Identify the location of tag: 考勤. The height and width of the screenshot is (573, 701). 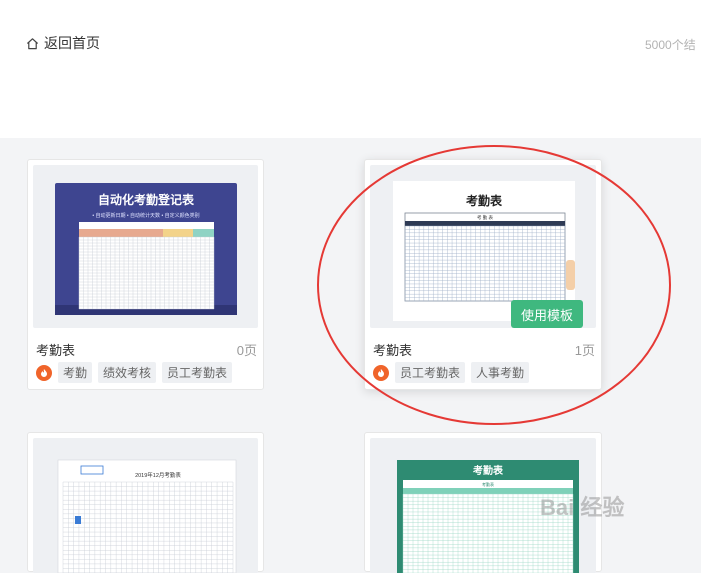
(75, 372).